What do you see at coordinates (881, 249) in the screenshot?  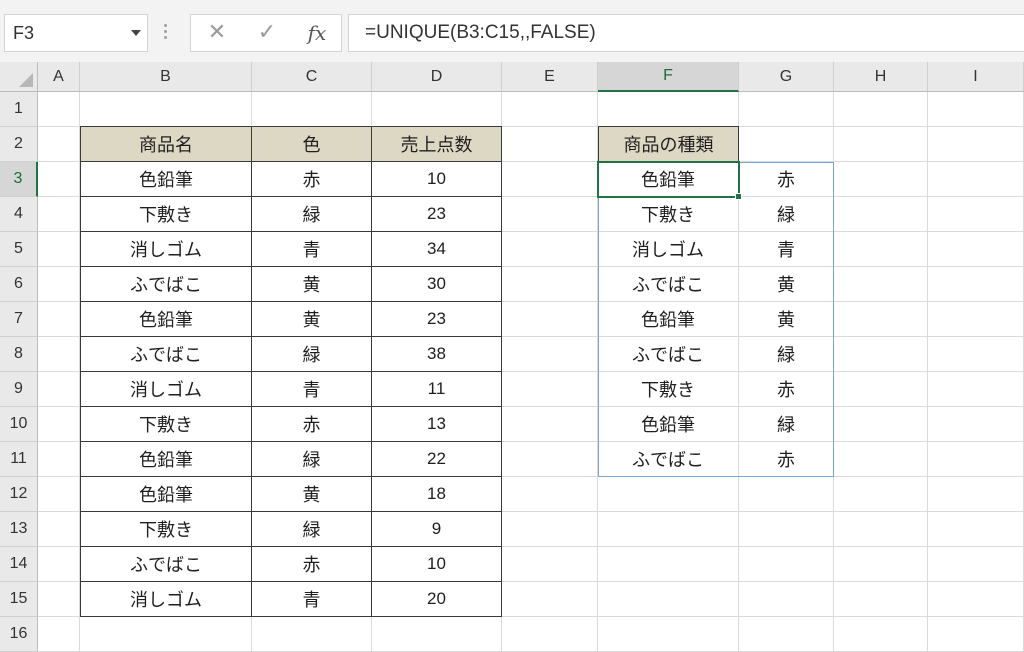 I see `cell-h5` at bounding box center [881, 249].